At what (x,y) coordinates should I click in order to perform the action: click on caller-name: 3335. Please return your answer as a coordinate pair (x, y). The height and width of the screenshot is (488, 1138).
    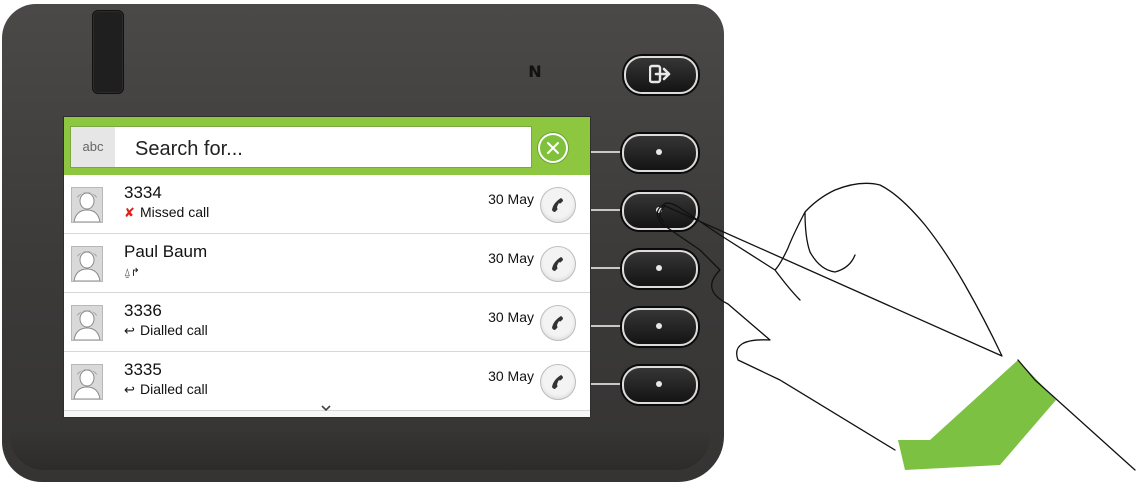
    Looking at the image, I should click on (143, 369).